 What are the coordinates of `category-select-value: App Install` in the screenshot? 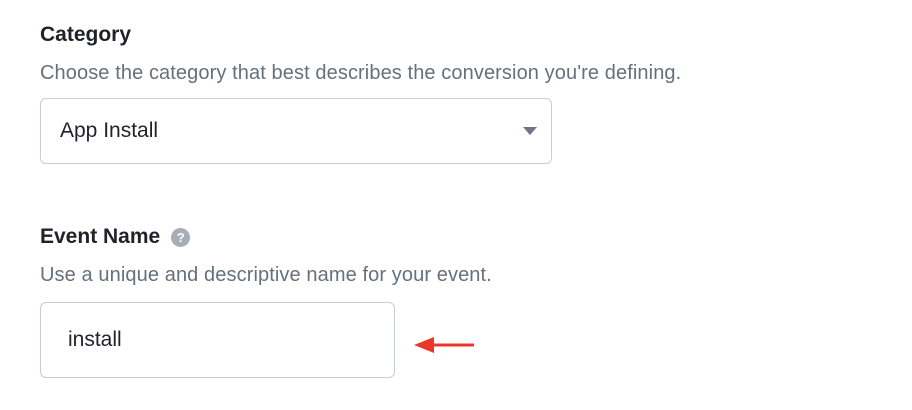 It's located at (109, 130).